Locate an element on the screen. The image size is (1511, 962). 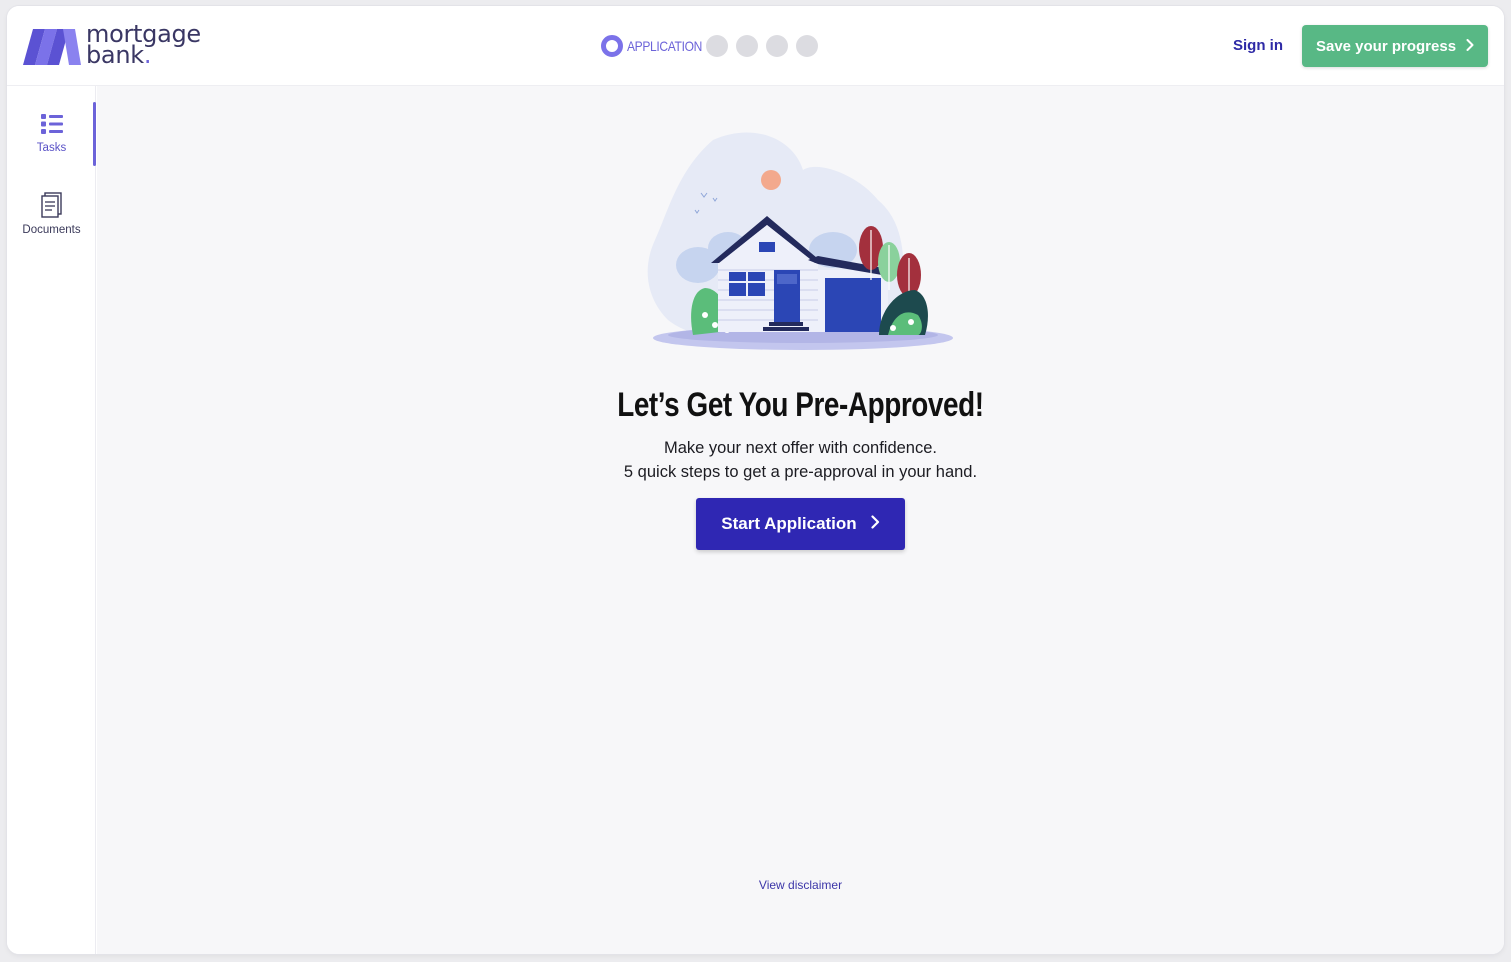
left-sidebar: Tasks Documents is located at coordinates (51, 520).